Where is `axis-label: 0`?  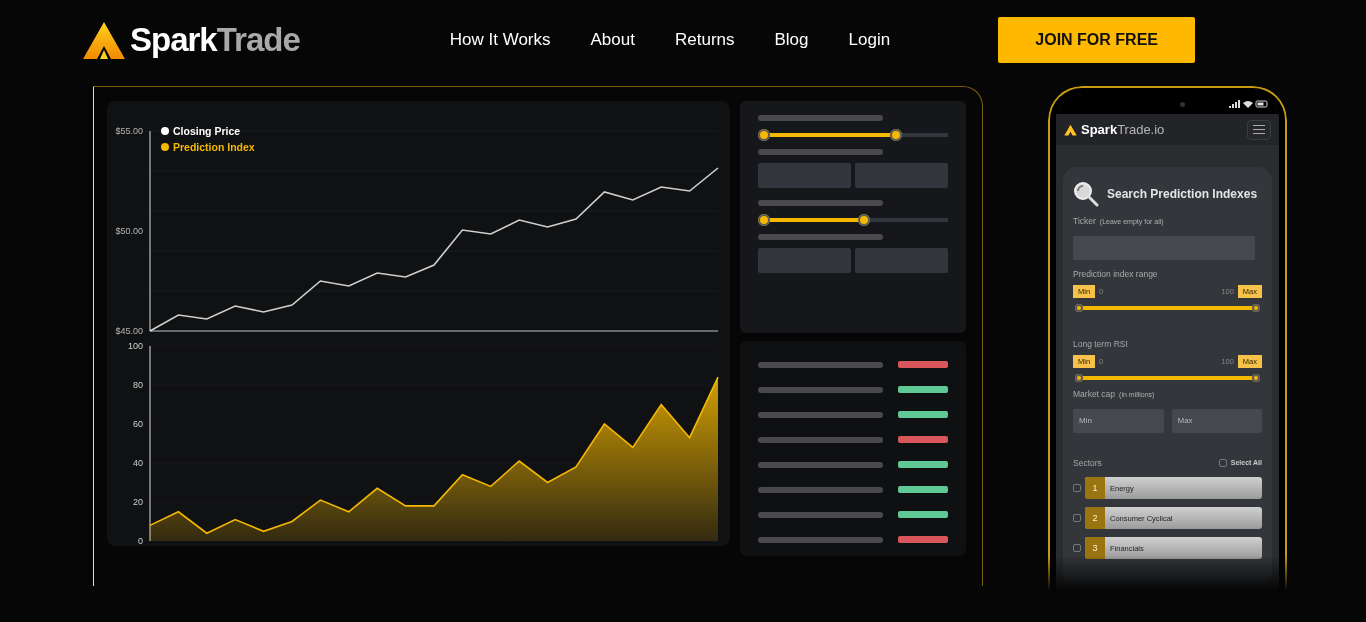 axis-label: 0 is located at coordinates (140, 541).